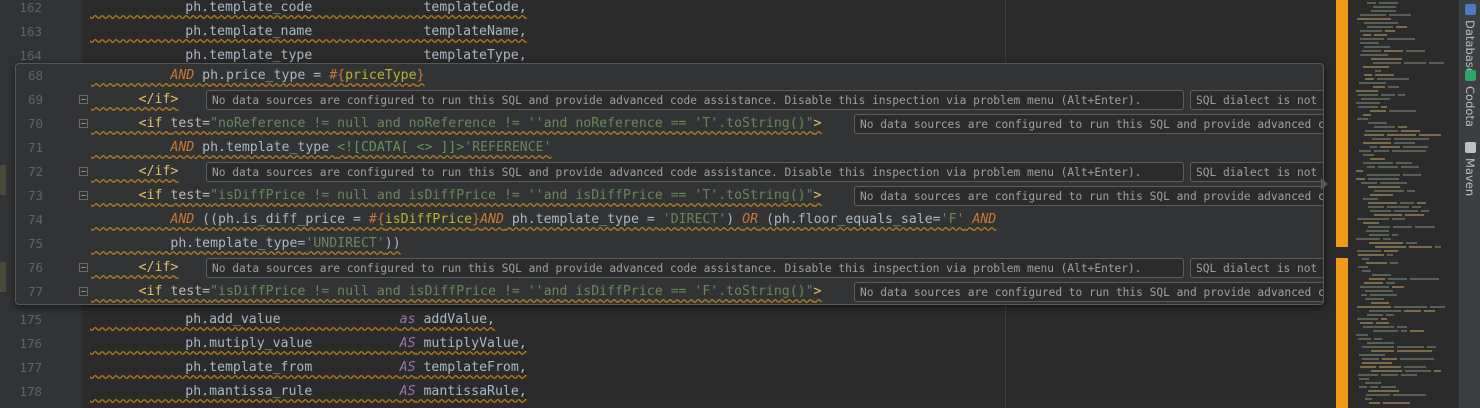 The image size is (1480, 408). What do you see at coordinates (1470, 169) in the screenshot?
I see `maven-tab: Maven` at bounding box center [1470, 169].